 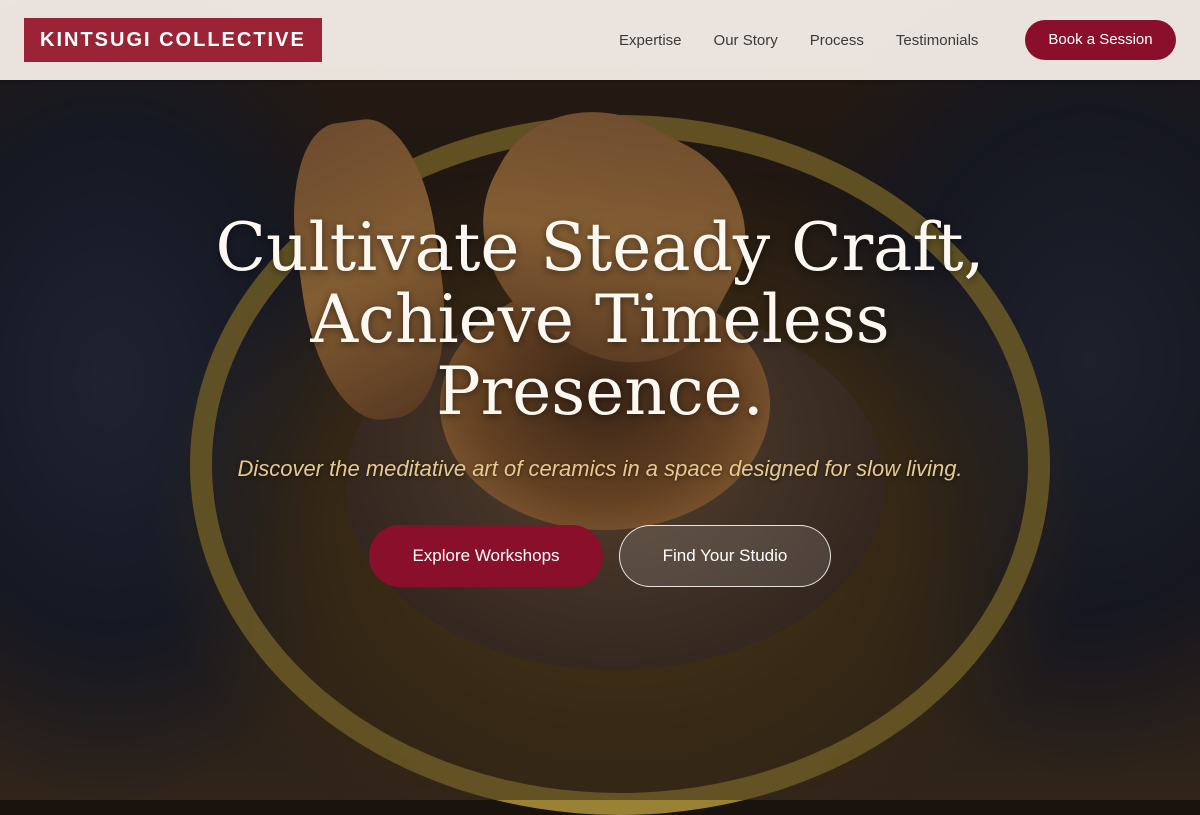 What do you see at coordinates (746, 40) in the screenshot?
I see `nav-link-our-story: Our Story` at bounding box center [746, 40].